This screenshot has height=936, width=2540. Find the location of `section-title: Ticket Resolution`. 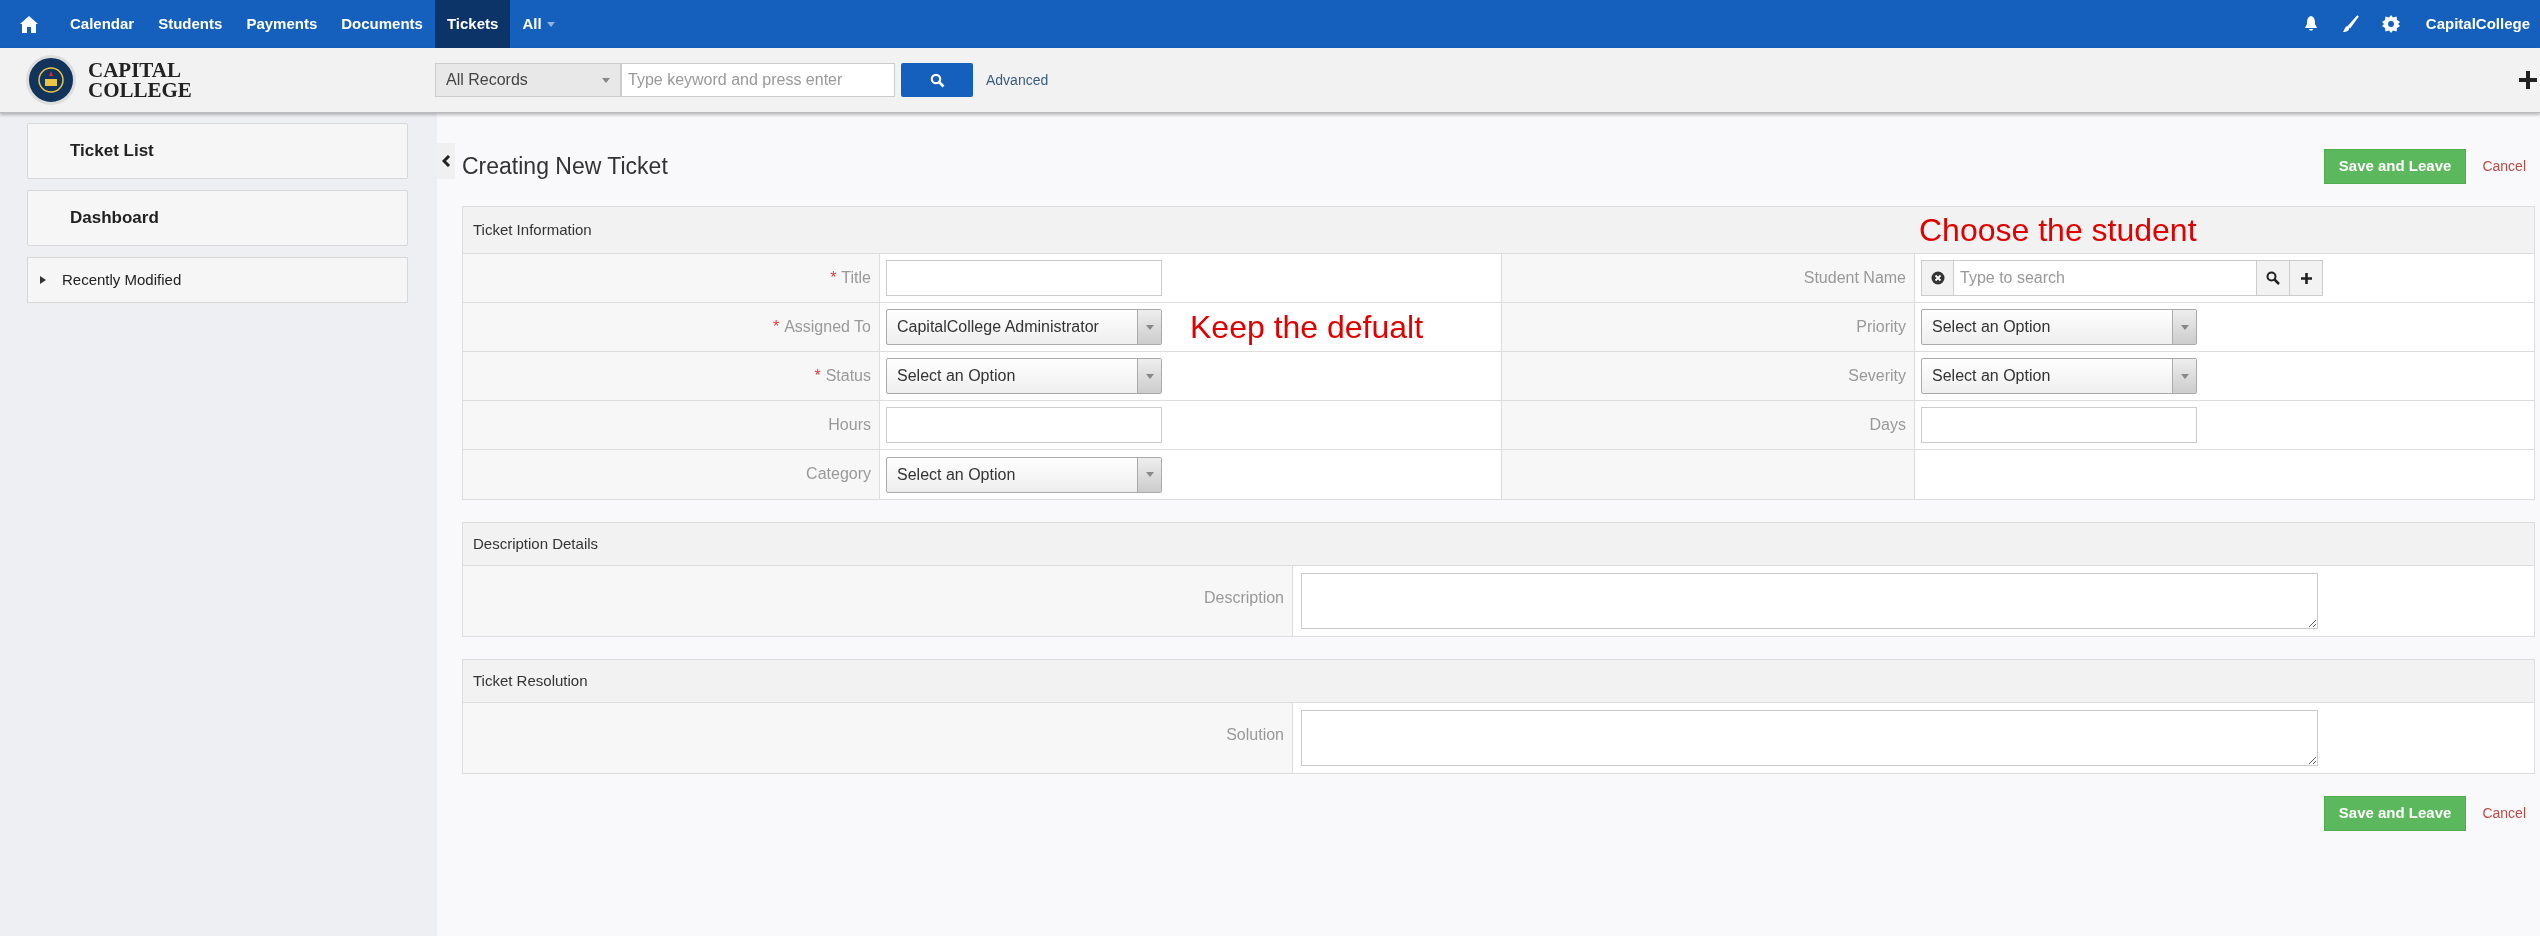

section-title: Ticket Resolution is located at coordinates (1498, 681).